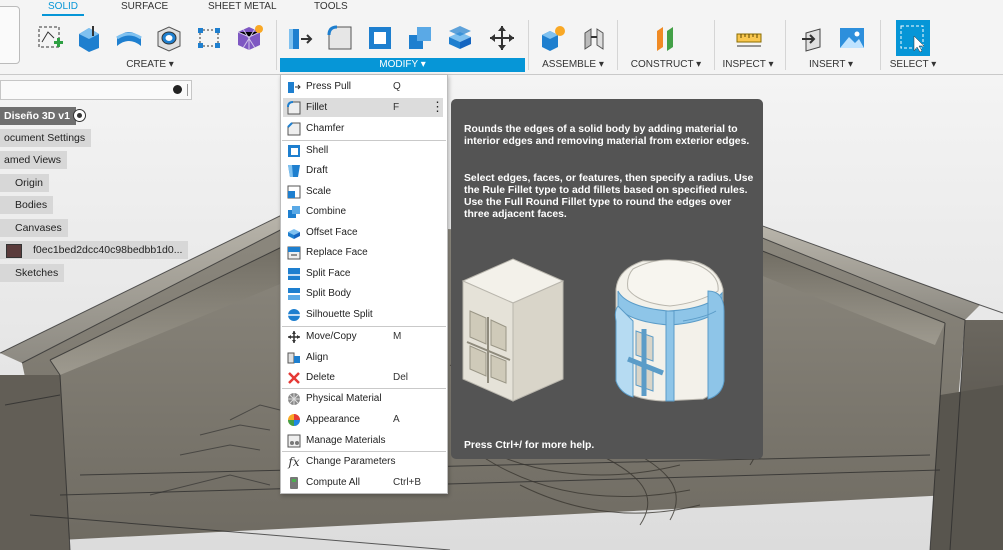 The height and width of the screenshot is (550, 1003). I want to click on browser-root-label: Diseño 3D v1, so click(37, 116).